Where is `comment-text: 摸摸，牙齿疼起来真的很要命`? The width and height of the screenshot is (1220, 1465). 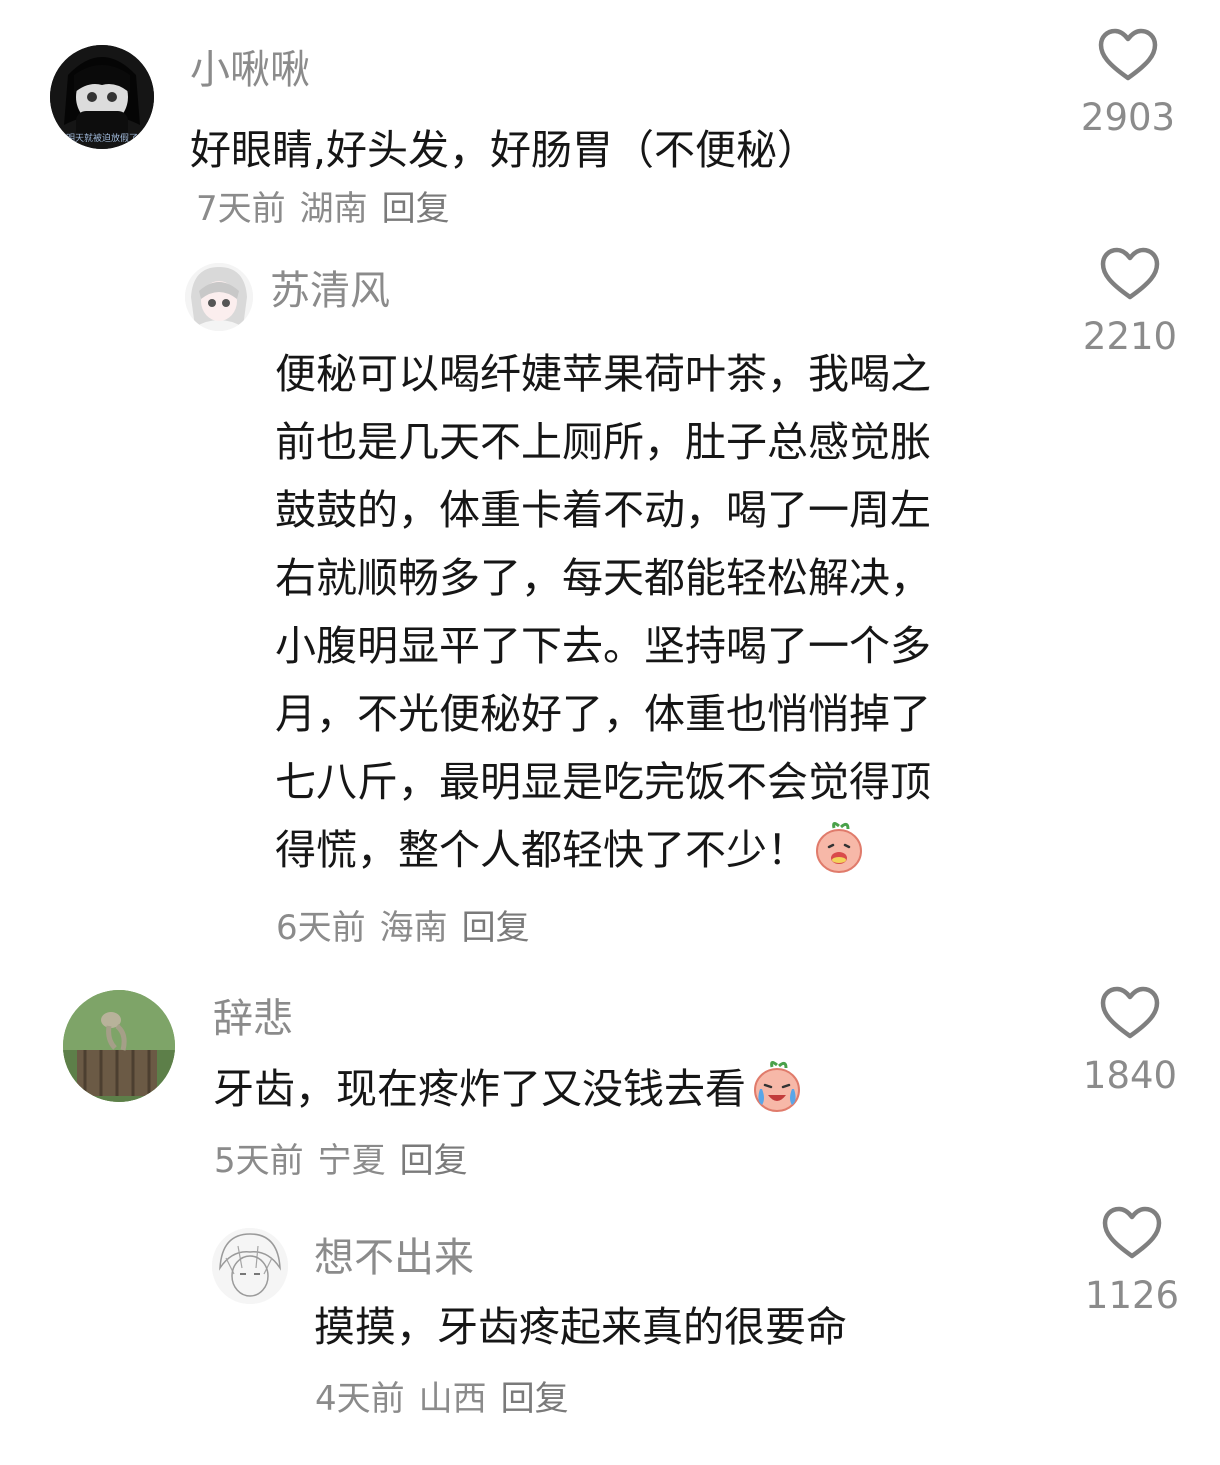 comment-text: 摸摸，牙齿疼起来真的很要命 is located at coordinates (580, 1327).